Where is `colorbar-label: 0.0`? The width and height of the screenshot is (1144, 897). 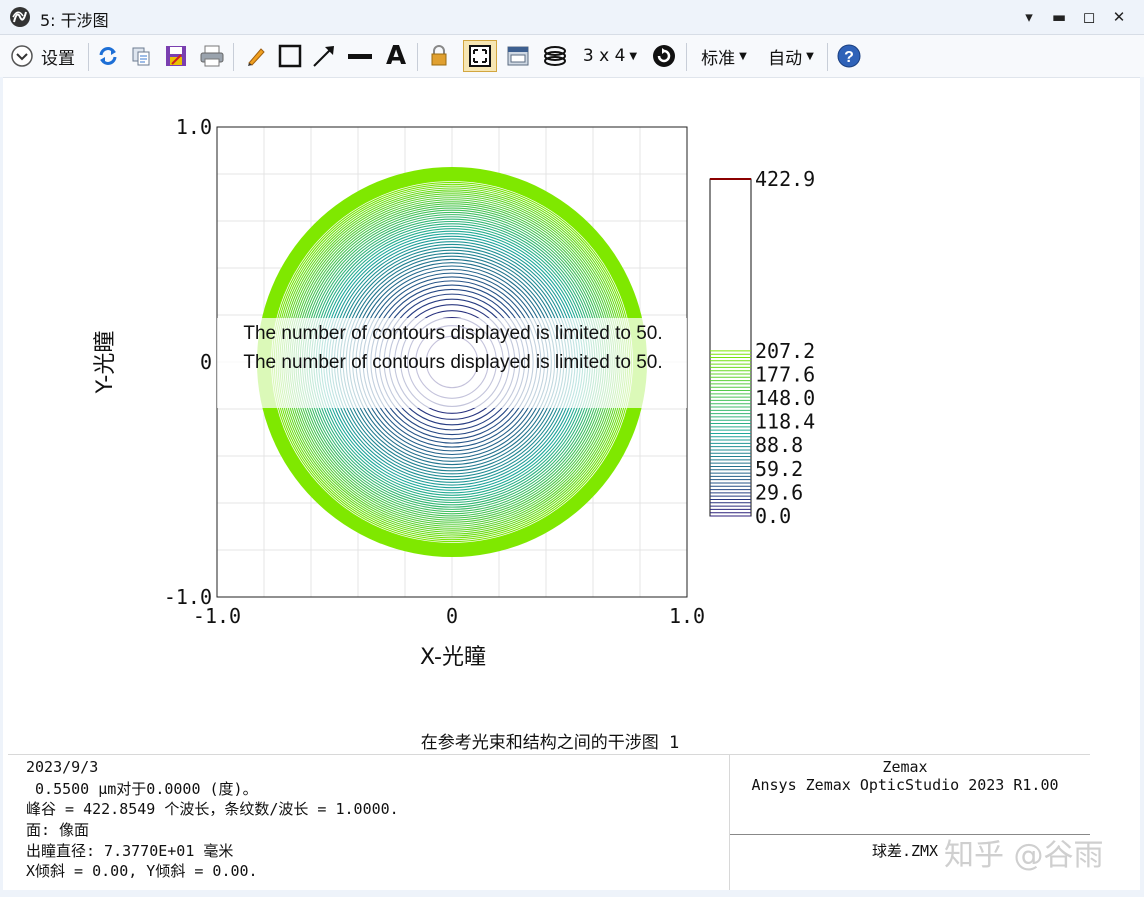
colorbar-label: 0.0 is located at coordinates (773, 516).